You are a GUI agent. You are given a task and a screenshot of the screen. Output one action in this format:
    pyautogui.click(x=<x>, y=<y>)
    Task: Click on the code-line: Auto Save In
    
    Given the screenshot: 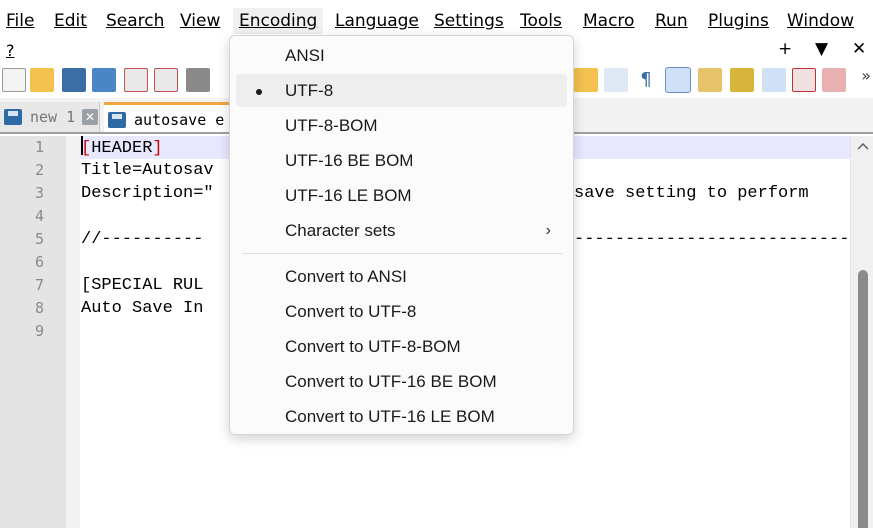 What is the action you would take?
    pyautogui.click(x=142, y=308)
    